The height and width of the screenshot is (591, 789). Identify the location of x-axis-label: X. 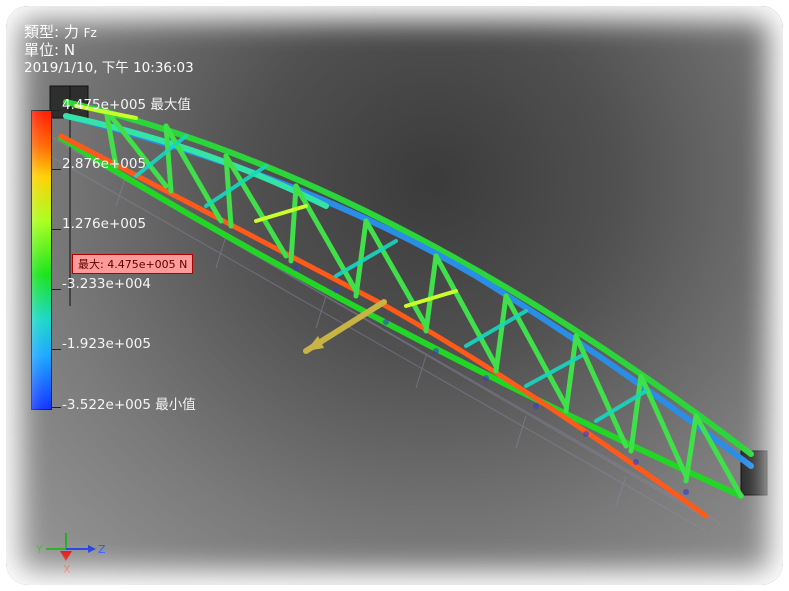
(67, 569).